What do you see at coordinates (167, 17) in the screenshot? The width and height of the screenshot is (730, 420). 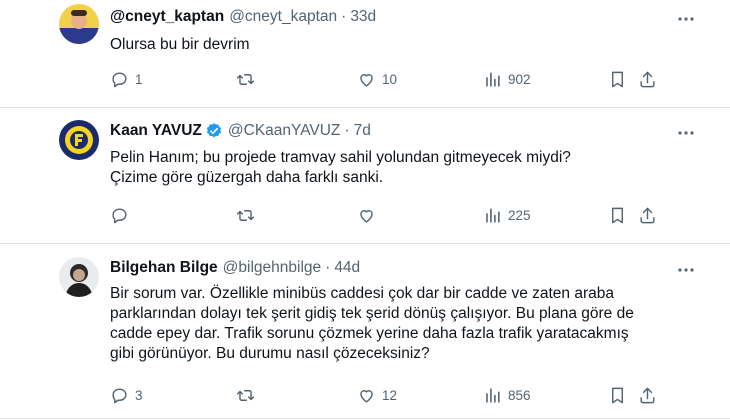 I see `display-name: @cneyt_kaptan` at bounding box center [167, 17].